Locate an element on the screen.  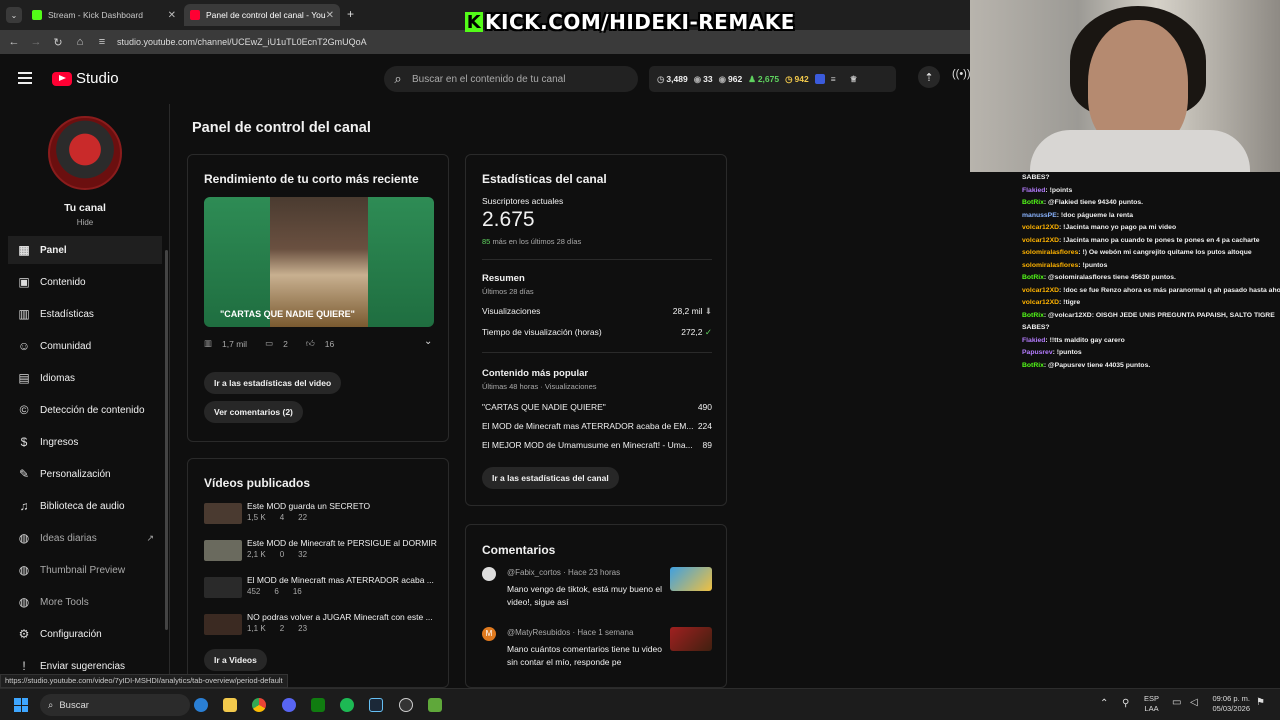
person-icon: ♟ is located at coordinates (752, 78).